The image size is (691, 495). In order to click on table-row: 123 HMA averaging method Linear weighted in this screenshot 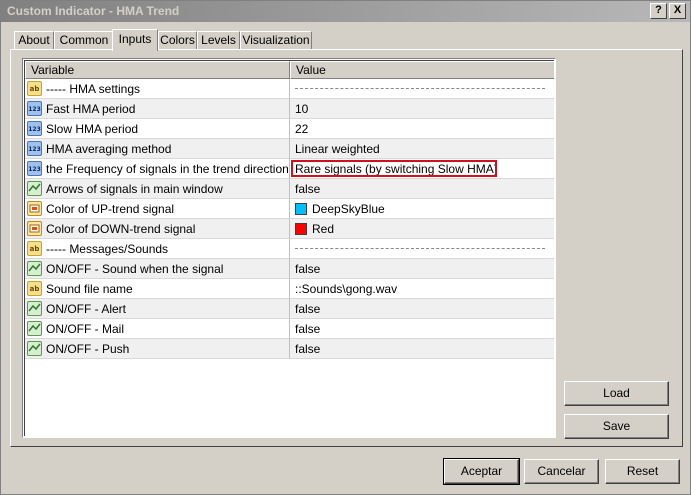, I will do `click(289, 149)`.